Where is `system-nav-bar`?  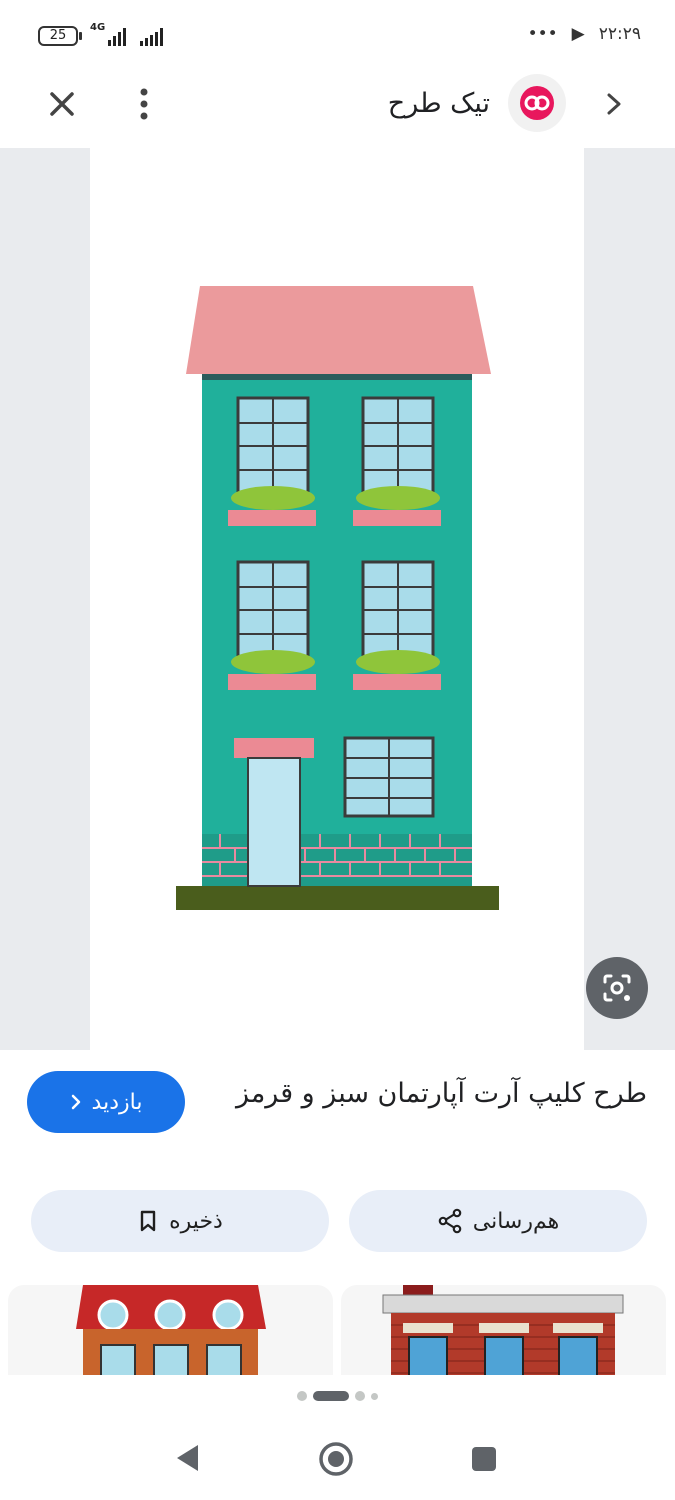
system-nav-bar is located at coordinates (337, 1458).